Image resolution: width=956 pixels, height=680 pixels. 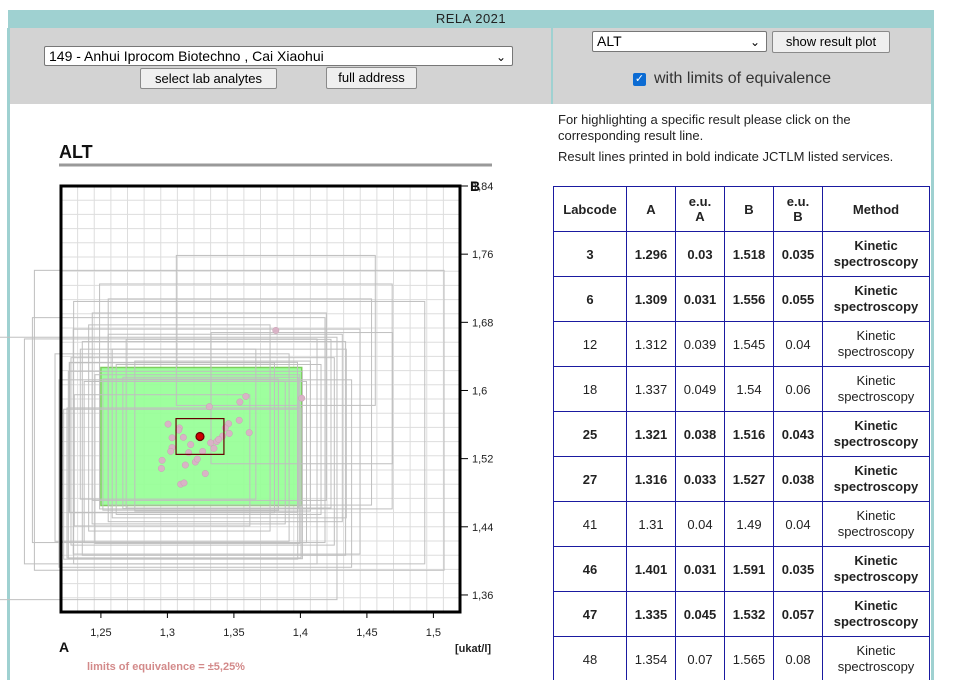 I want to click on x-tick-label: 1,3, so click(x=167, y=633).